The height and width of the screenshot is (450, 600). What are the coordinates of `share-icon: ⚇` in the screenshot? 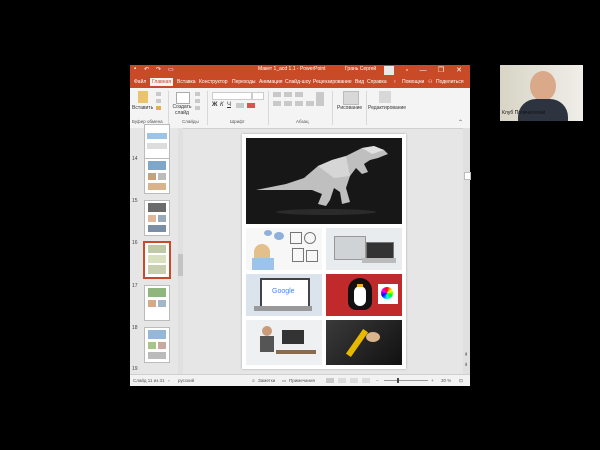 It's located at (430, 82).